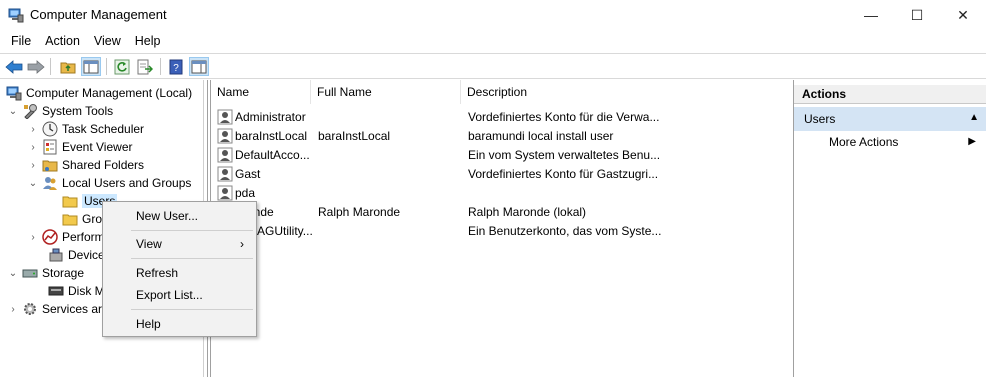 The image size is (986, 377). Describe the element at coordinates (344, 92) in the screenshot. I see `column-header-label: Full Name` at that location.